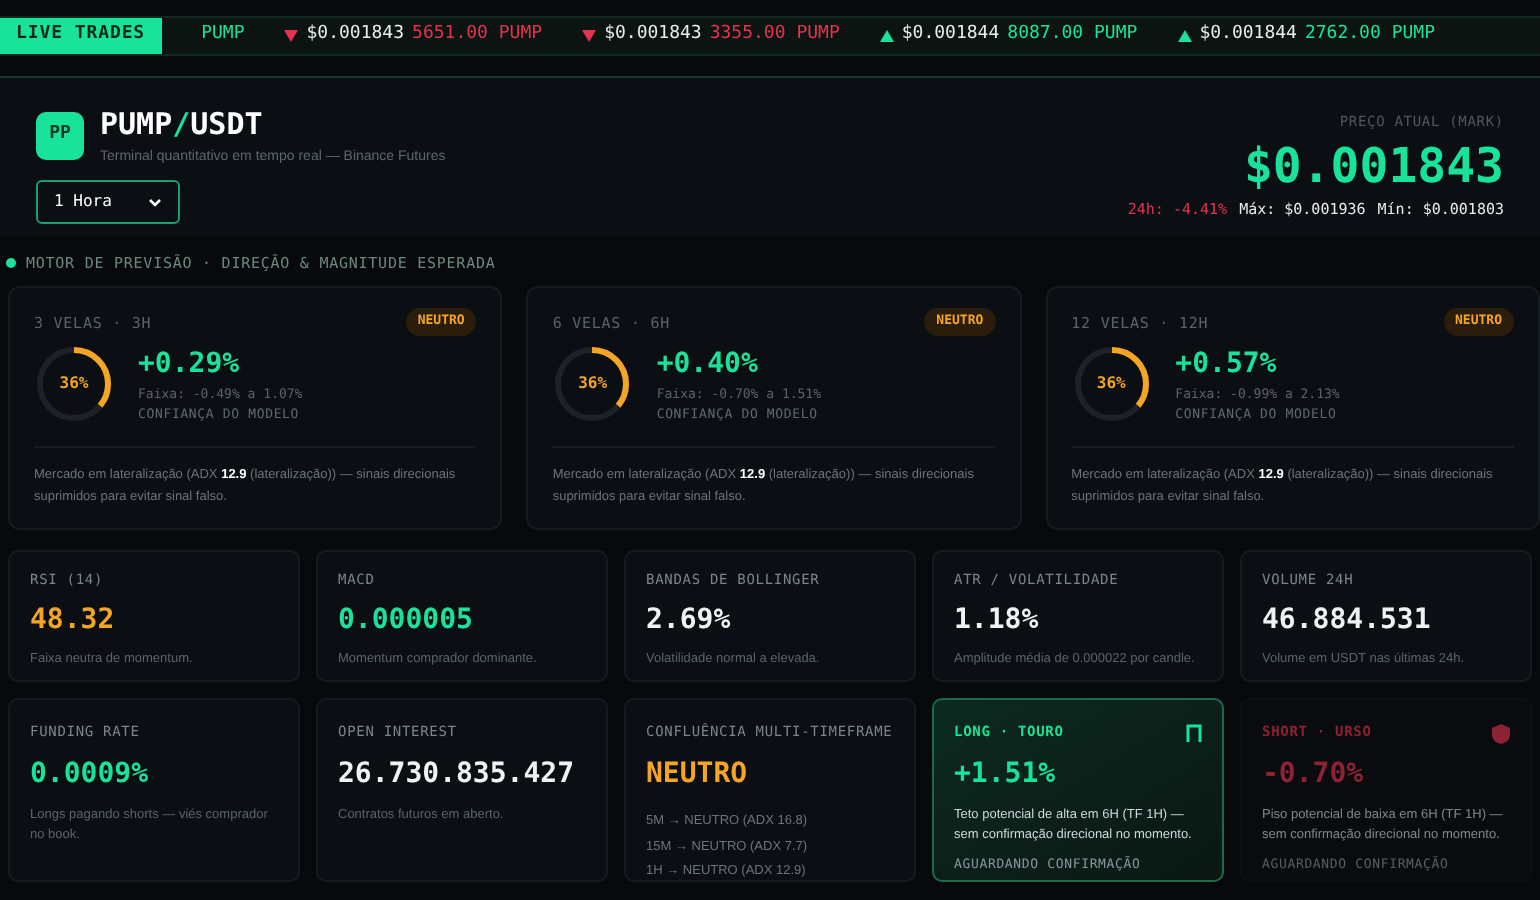  What do you see at coordinates (997, 620) in the screenshot?
I see `metric-value: 1.18%` at bounding box center [997, 620].